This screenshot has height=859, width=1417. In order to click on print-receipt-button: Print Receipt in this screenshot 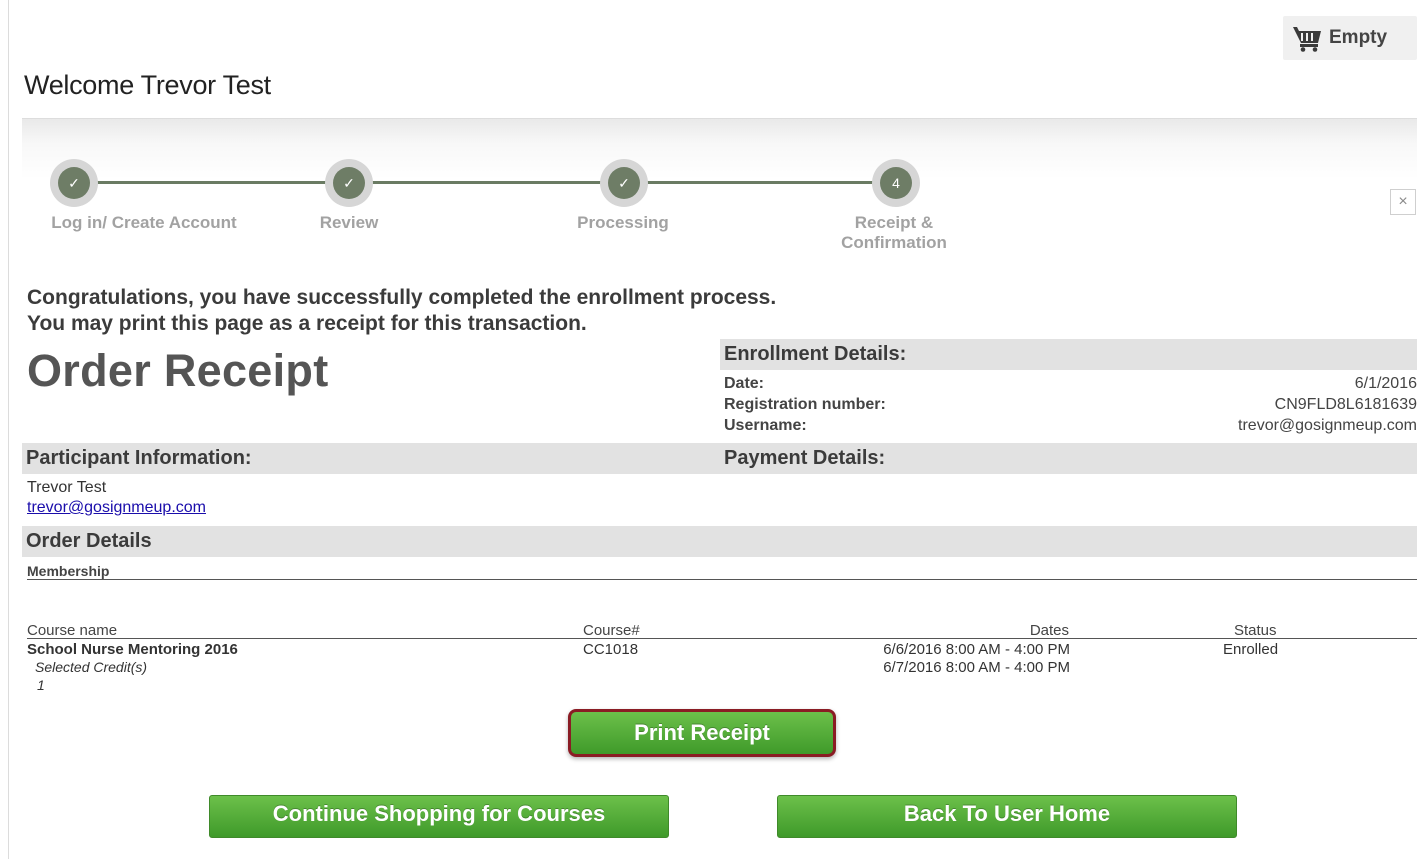, I will do `click(702, 733)`.